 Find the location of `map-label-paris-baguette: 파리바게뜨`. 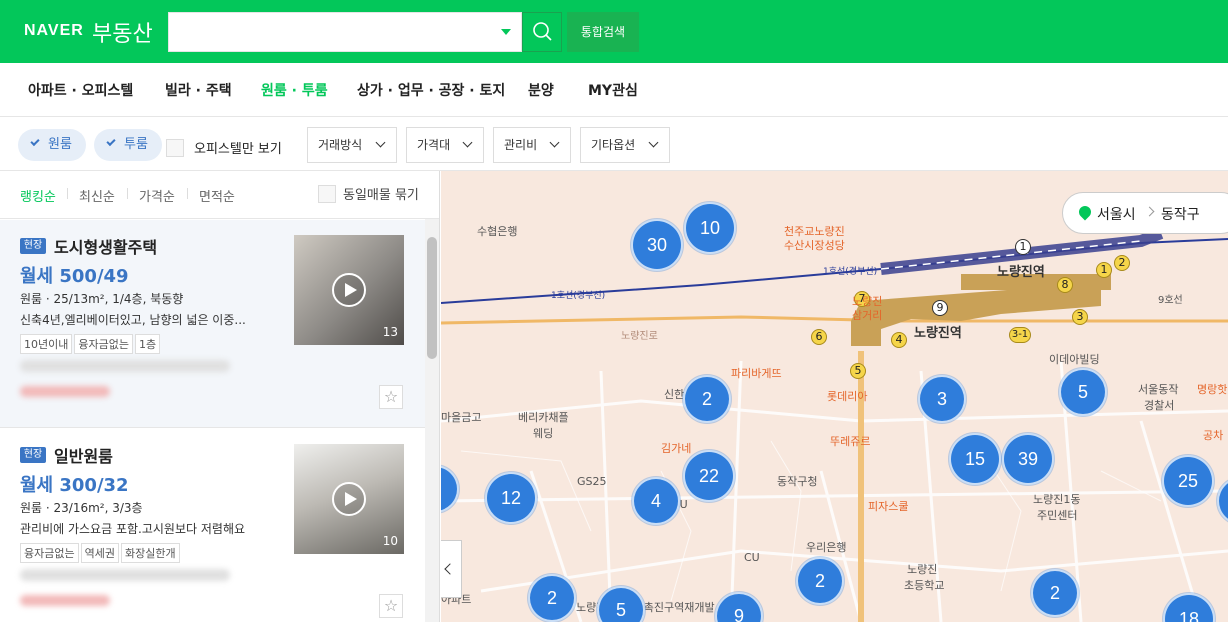

map-label-paris-baguette: 파리바게뜨 is located at coordinates (756, 373).